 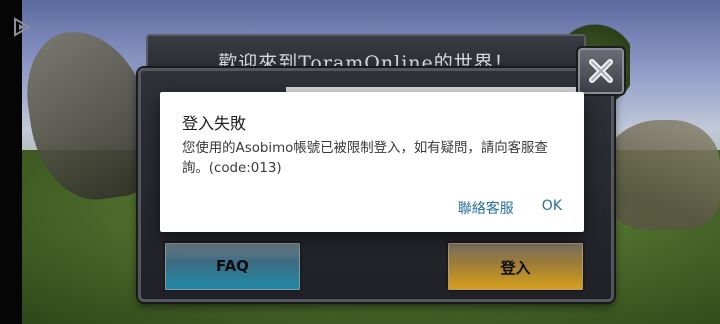 I want to click on rock-formation-right, so click(x=660, y=175).